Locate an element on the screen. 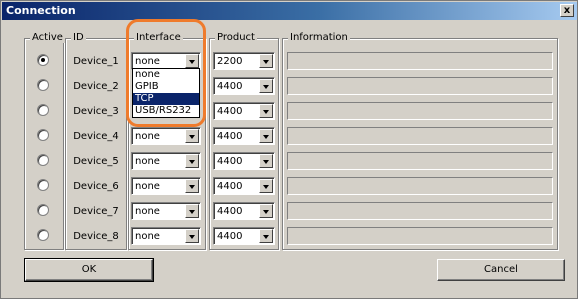  close-icon: x is located at coordinates (567, 10).